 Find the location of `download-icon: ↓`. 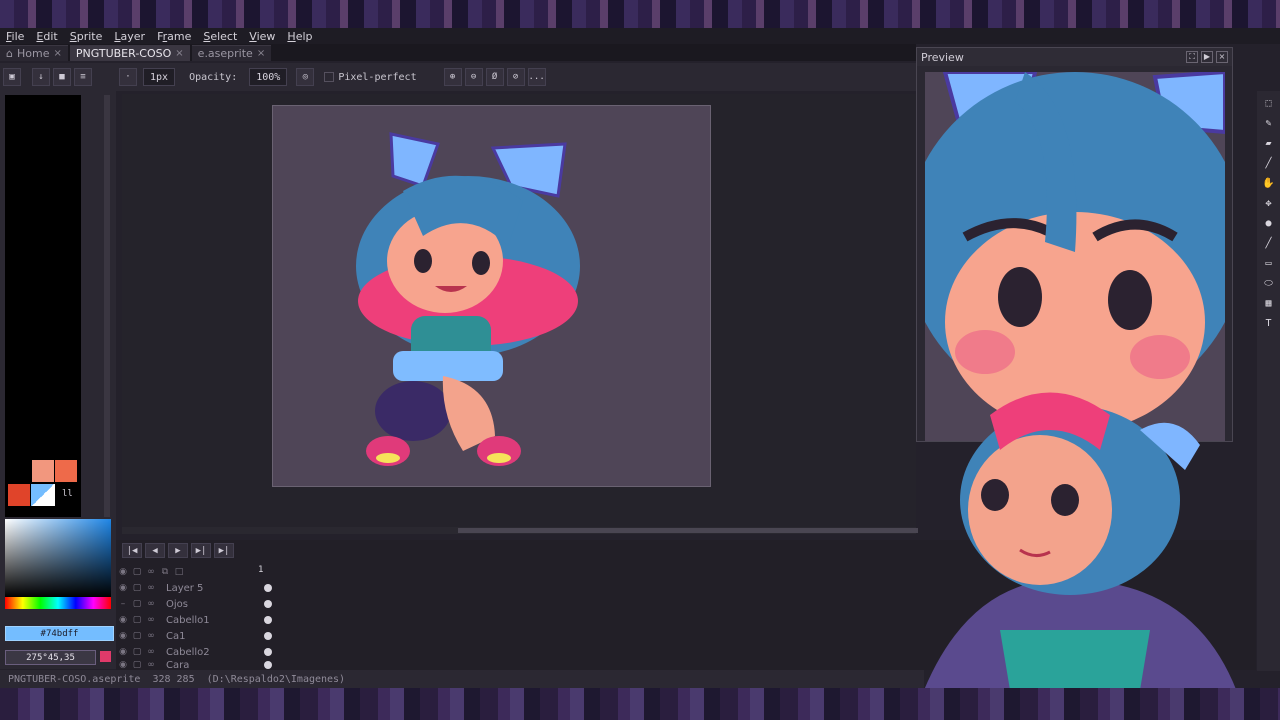

download-icon: ↓ is located at coordinates (41, 77).